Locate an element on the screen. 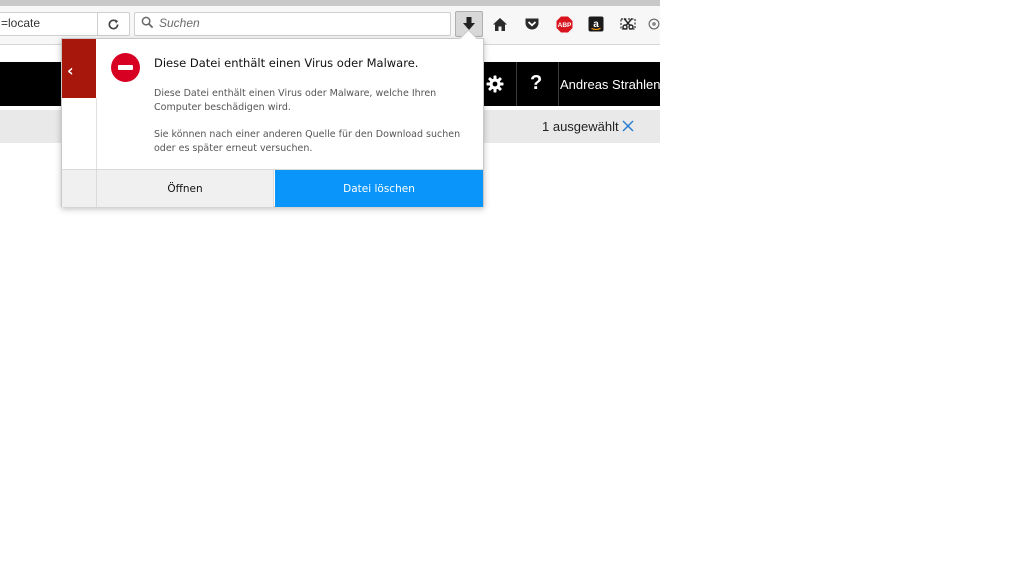 This screenshot has width=1024, height=576. close-icon is located at coordinates (628, 126).